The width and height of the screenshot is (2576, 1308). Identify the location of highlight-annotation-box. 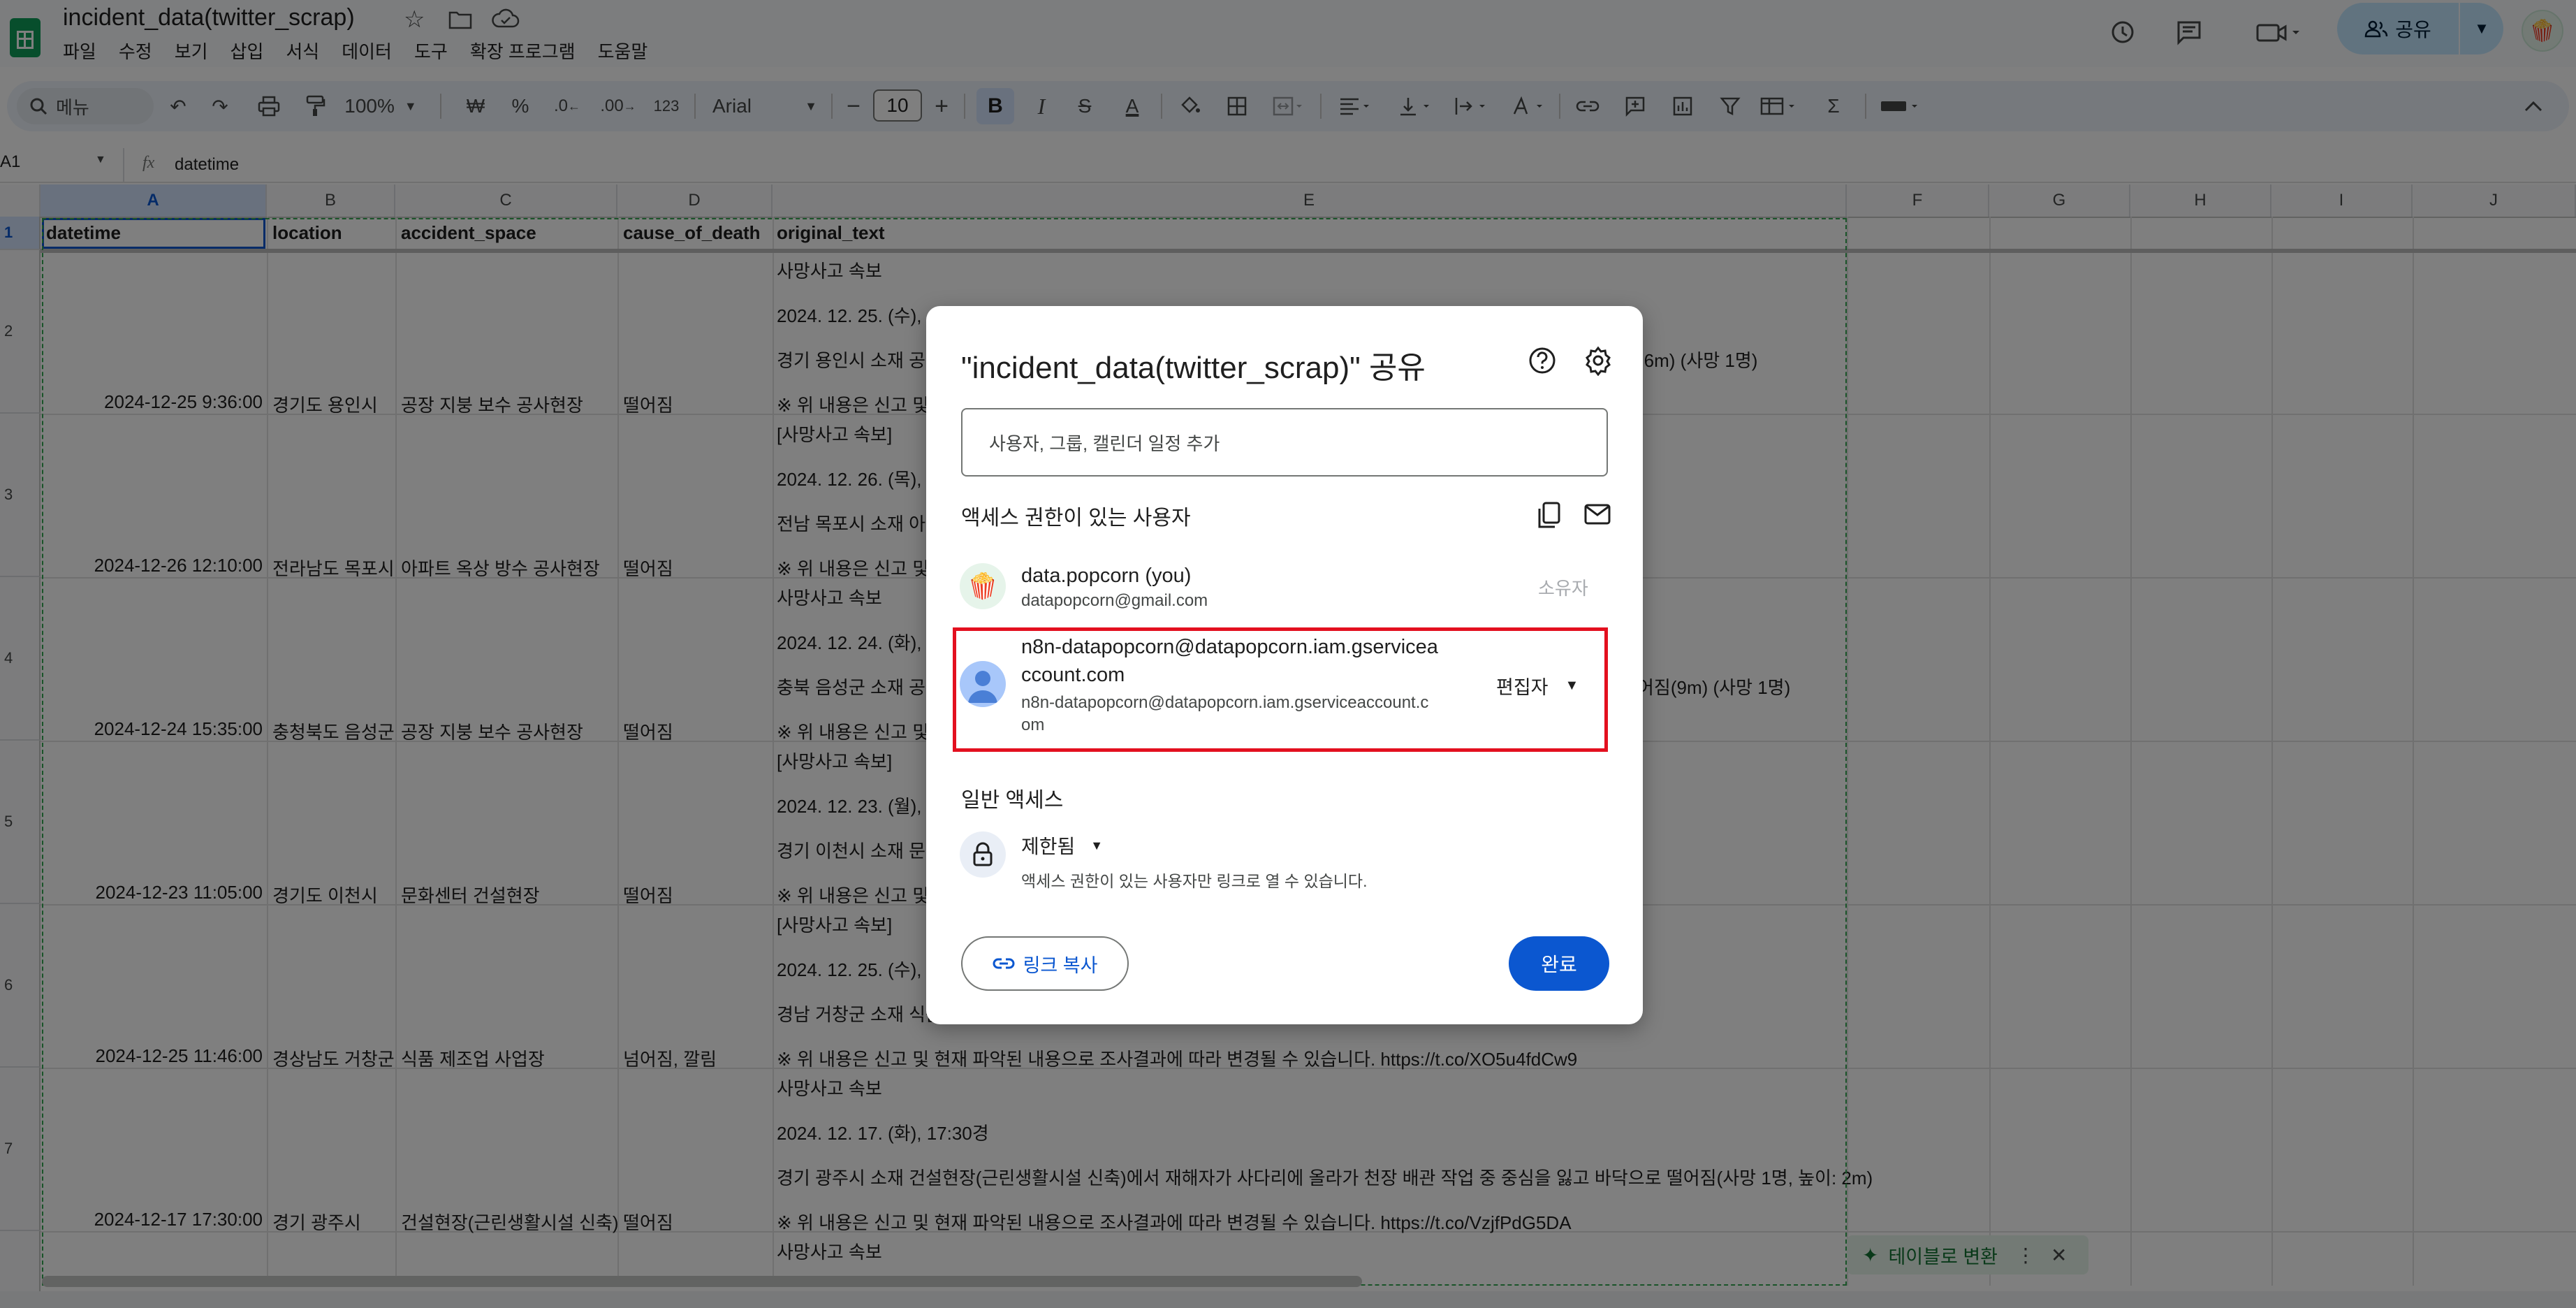
(1280, 689).